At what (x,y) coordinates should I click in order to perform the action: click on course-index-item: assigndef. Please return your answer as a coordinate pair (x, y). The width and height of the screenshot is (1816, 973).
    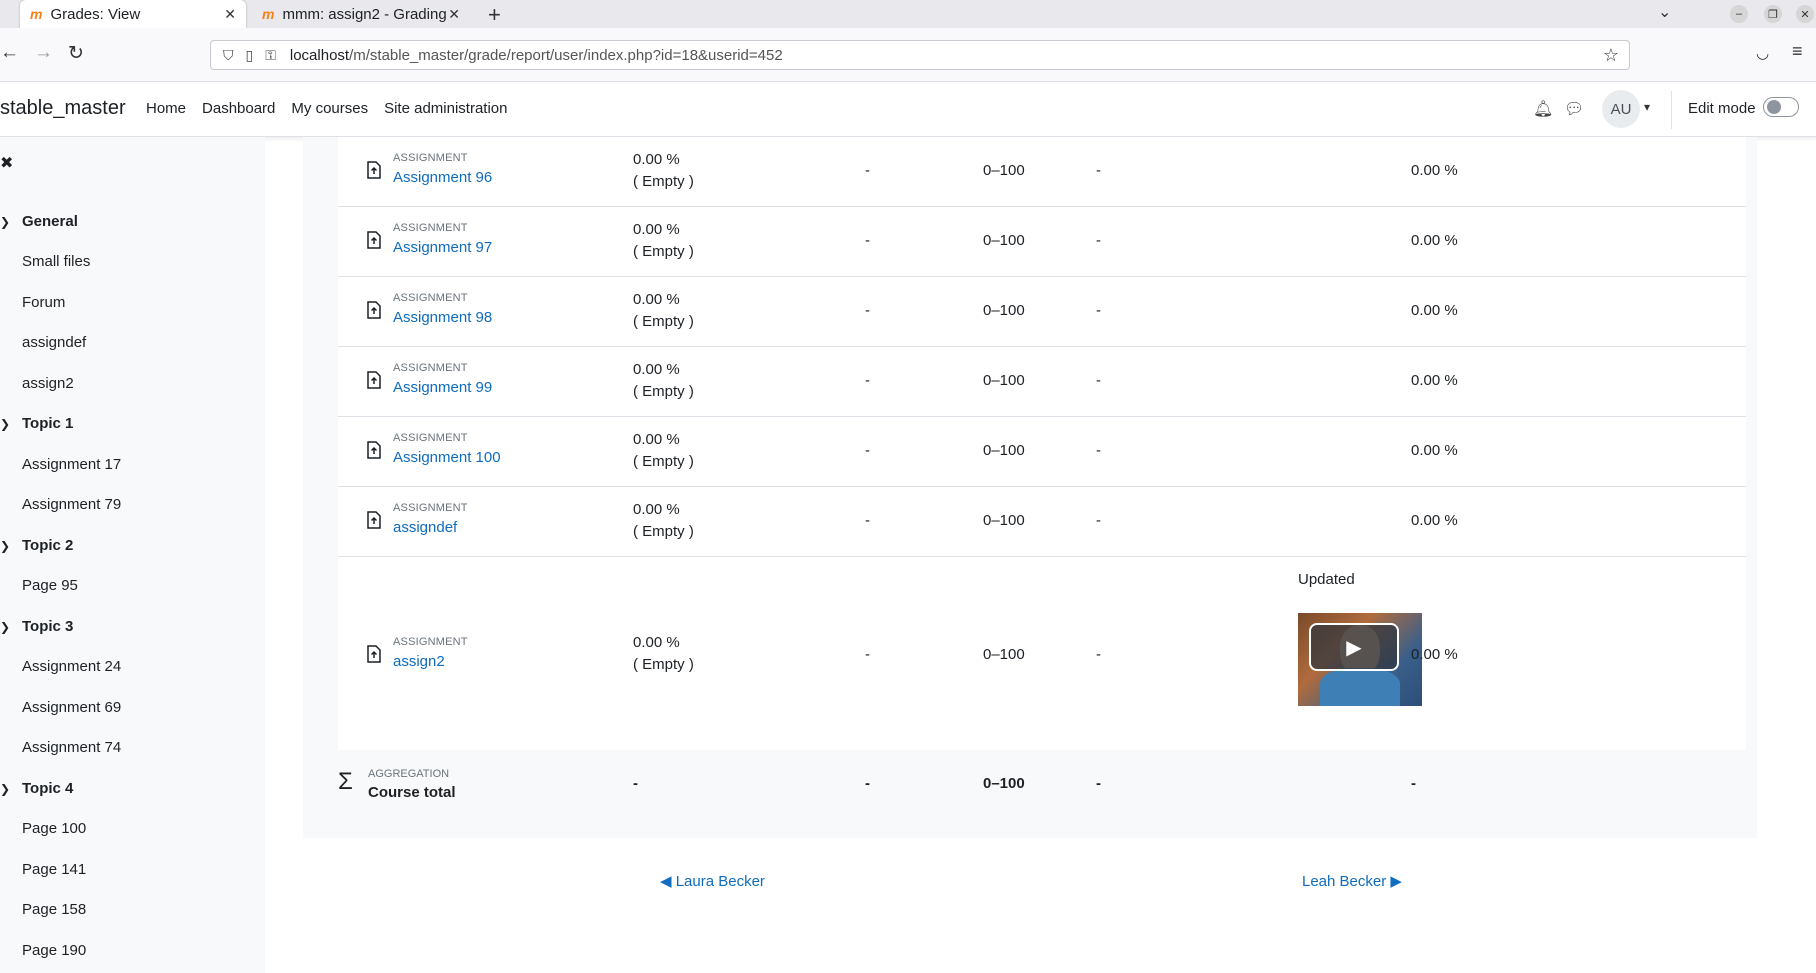
    Looking at the image, I should click on (54, 342).